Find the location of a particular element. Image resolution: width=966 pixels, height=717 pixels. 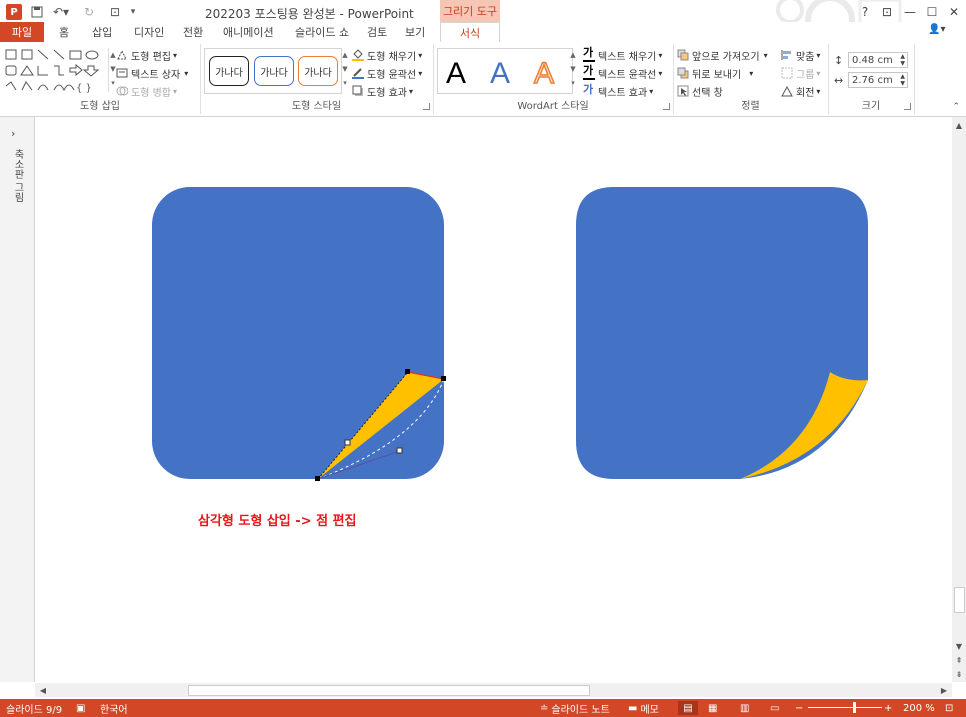

vertex-point-top is located at coordinates (407, 371).